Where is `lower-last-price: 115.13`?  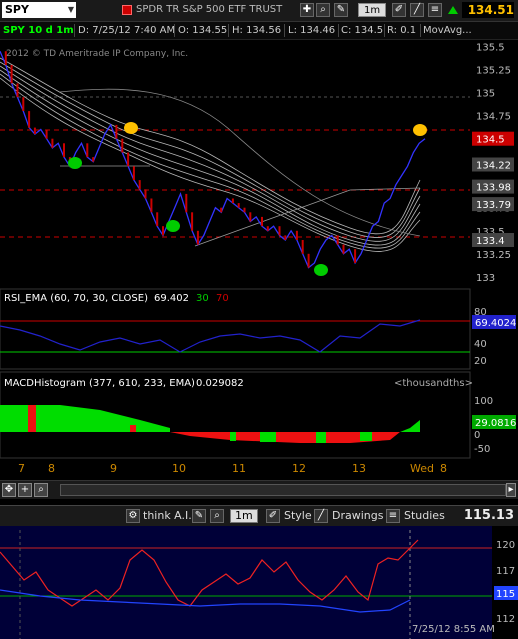 lower-last-price: 115.13 is located at coordinates (488, 515).